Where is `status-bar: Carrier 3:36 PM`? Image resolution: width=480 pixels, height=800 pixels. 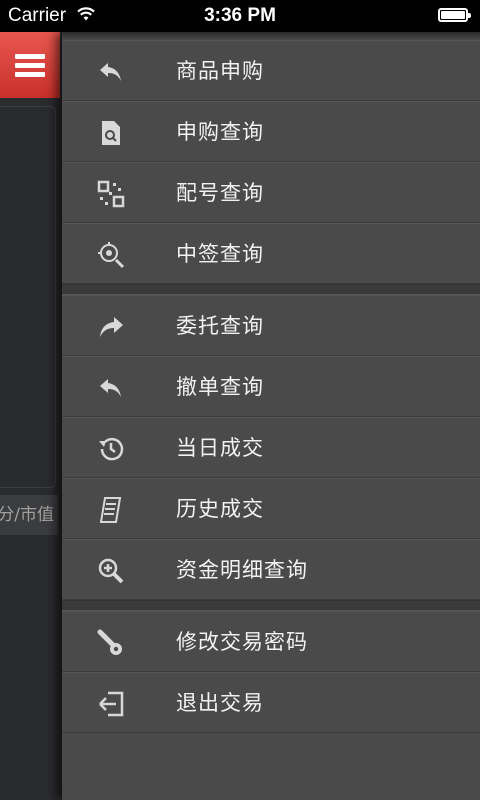
status-bar: Carrier 3:36 PM is located at coordinates (240, 16).